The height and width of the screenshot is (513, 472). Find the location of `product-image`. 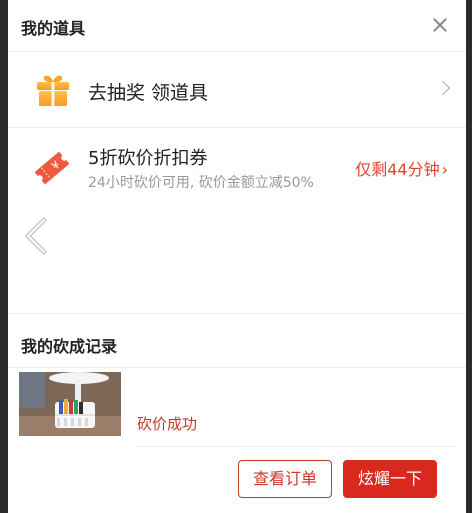

product-image is located at coordinates (70, 404).